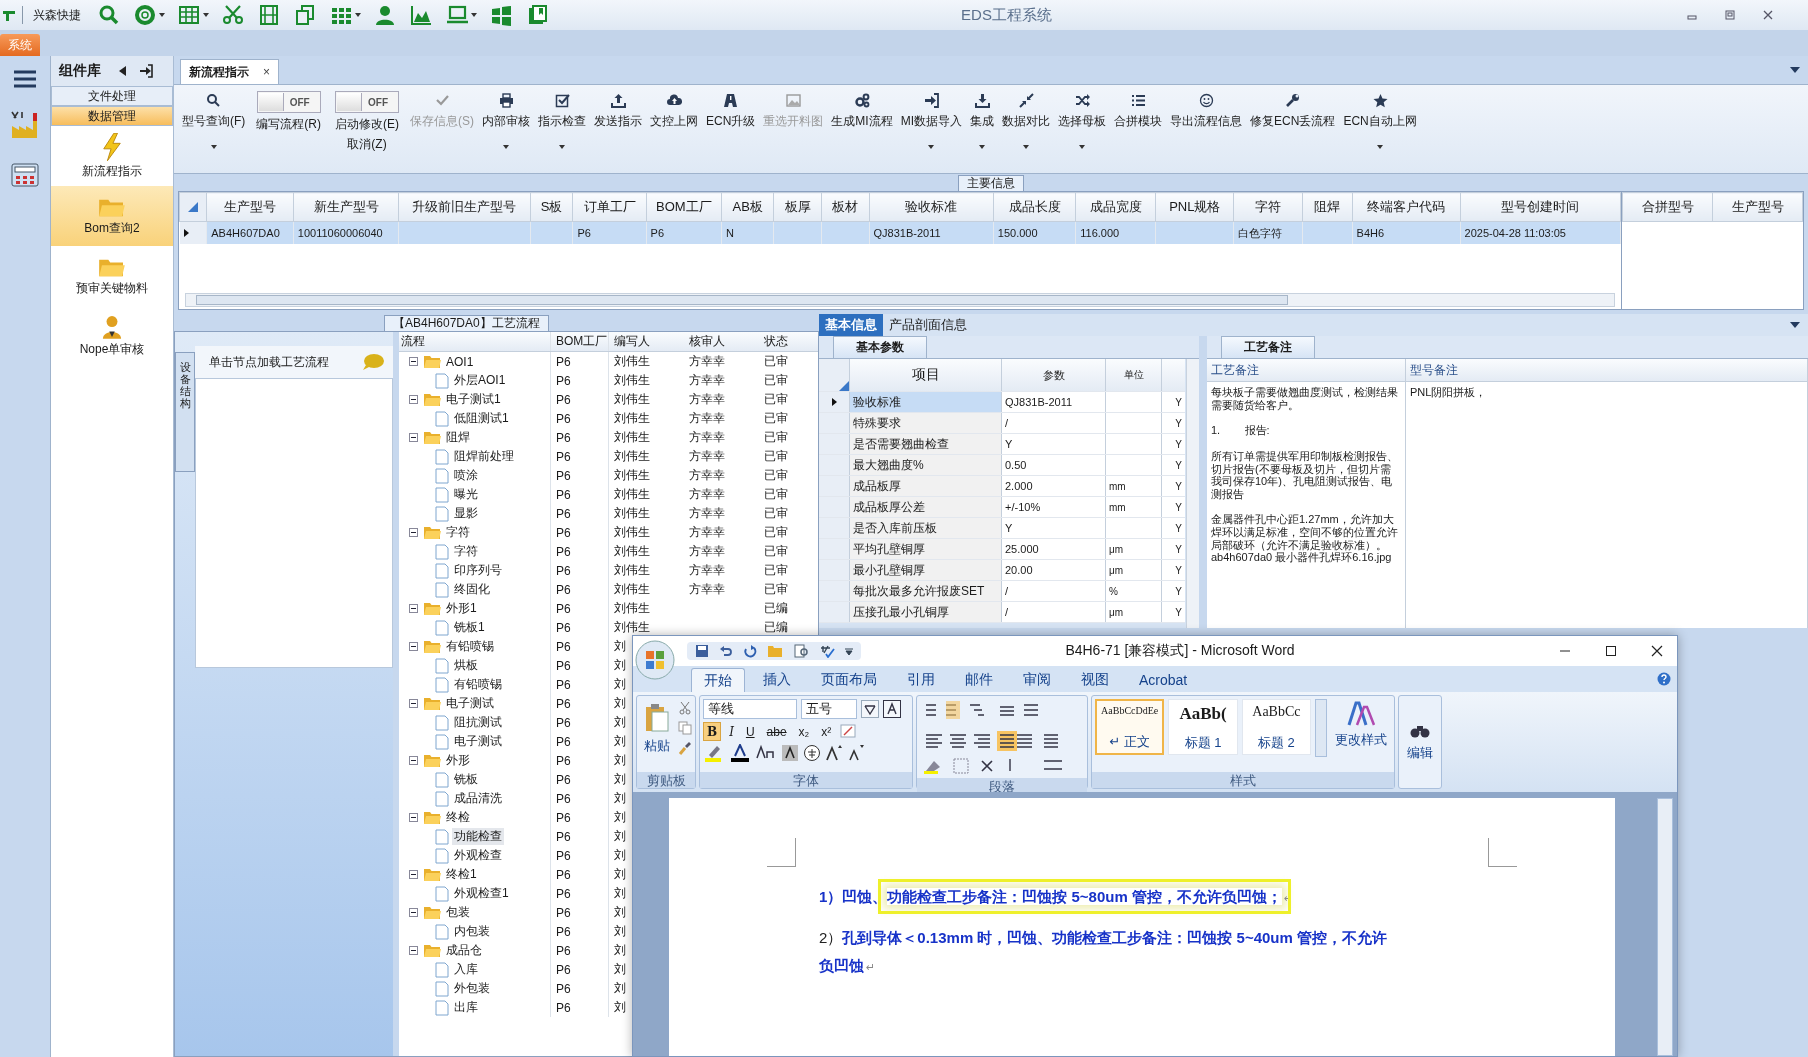 The image size is (1808, 1057). Describe the element at coordinates (1082, 121) in the screenshot. I see `toolbar-button: 选择母板` at that location.